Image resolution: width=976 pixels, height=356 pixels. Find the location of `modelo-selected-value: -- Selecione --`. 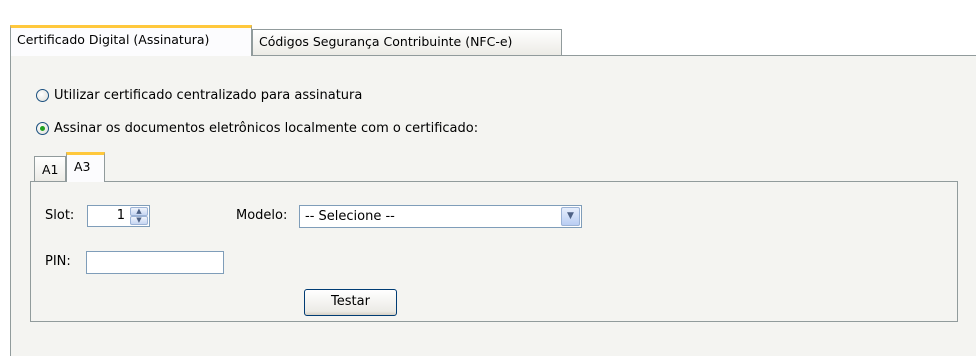

modelo-selected-value: -- Selecione -- is located at coordinates (350, 216).